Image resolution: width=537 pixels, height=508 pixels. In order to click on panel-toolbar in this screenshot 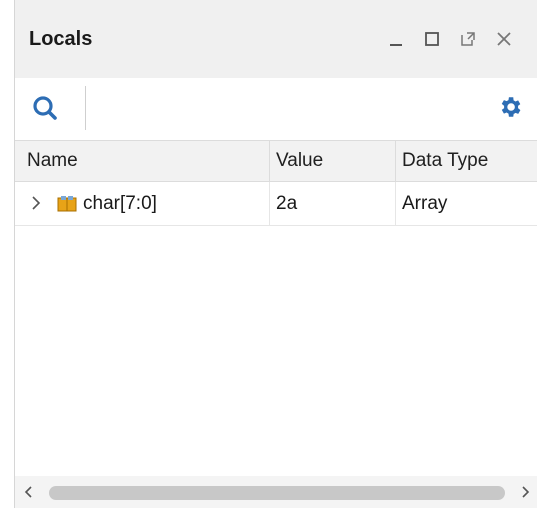, I will do `click(276, 109)`.